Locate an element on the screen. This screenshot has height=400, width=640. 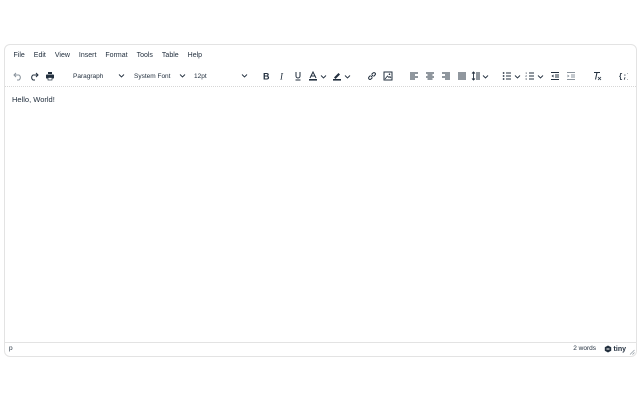
font-family-select: System Font is located at coordinates (160, 76).